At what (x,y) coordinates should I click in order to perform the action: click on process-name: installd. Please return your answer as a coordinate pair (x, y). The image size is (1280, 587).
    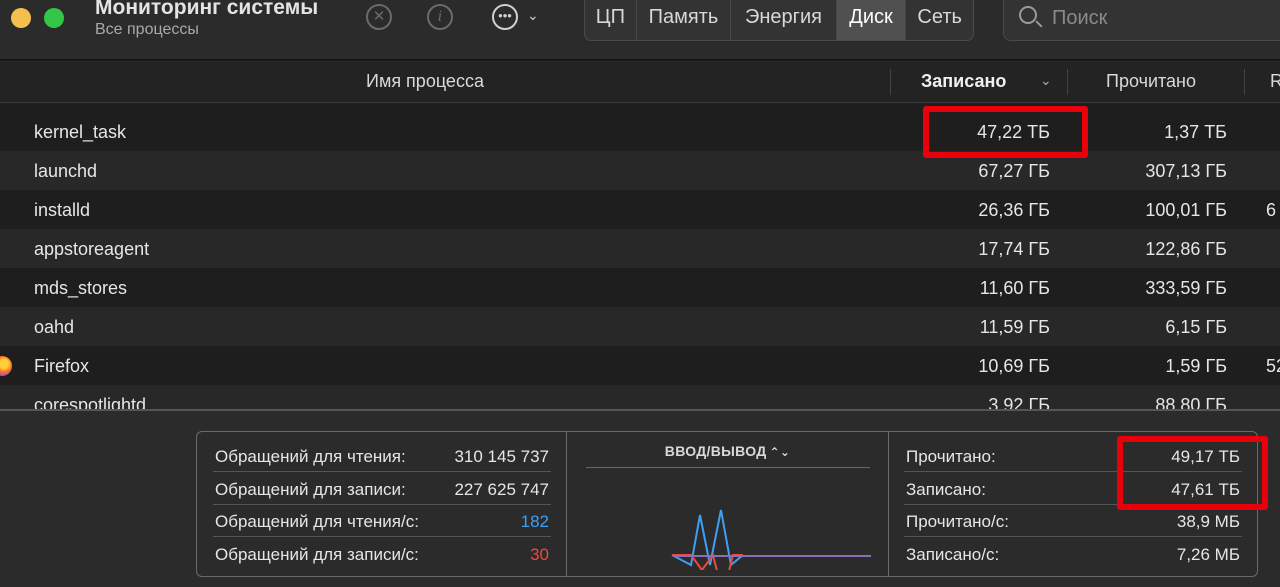
    Looking at the image, I should click on (62, 210).